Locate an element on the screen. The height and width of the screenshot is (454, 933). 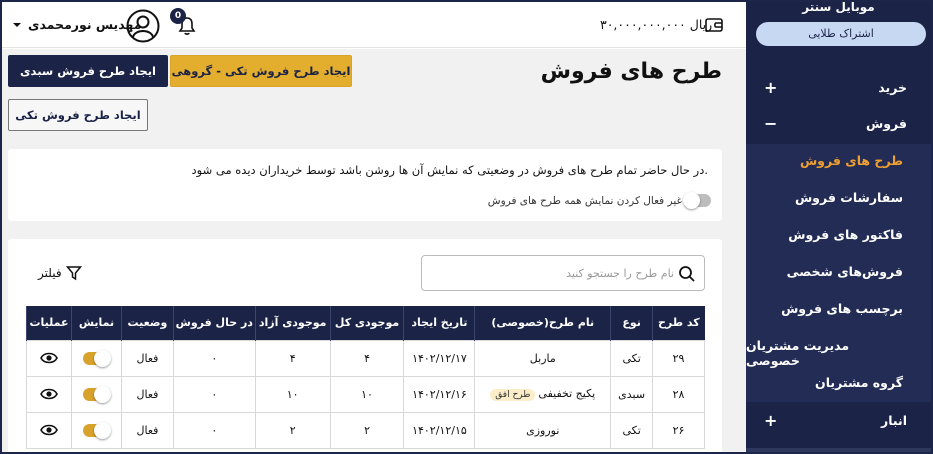
table-row: ۲۶ تکی نوروزی ۱۴۰۲/۱۲/۱۵ ۲ ۲ ۰ فعال is located at coordinates (365, 430).